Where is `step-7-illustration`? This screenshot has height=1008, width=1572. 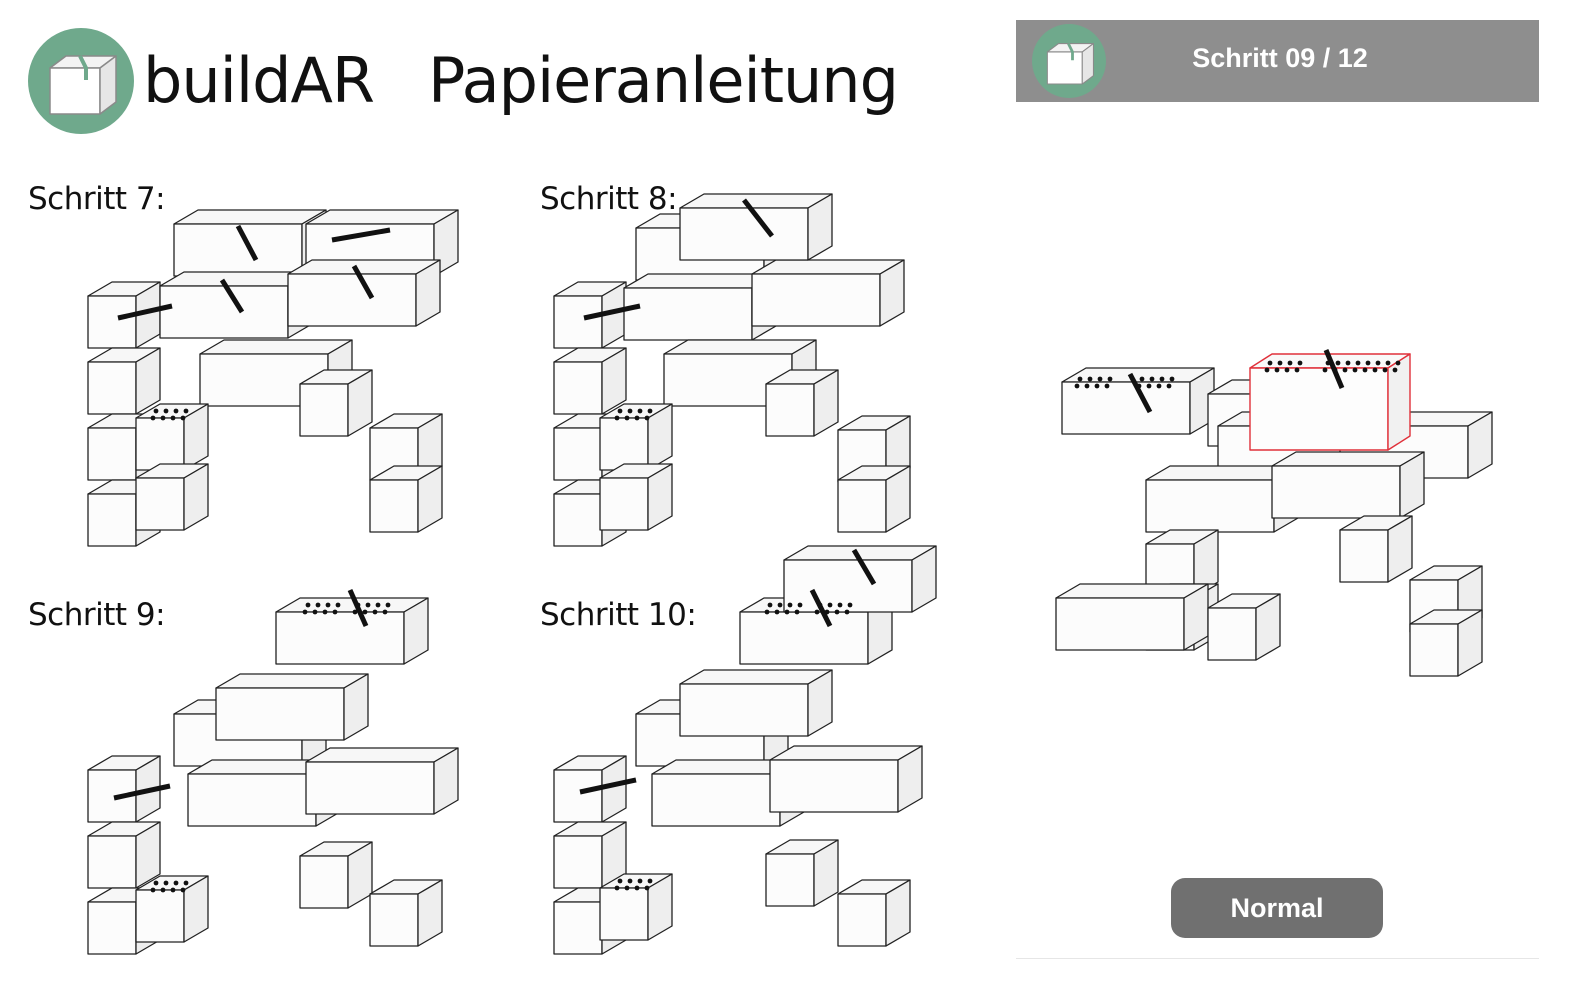 step-7-illustration is located at coordinates (273, 378).